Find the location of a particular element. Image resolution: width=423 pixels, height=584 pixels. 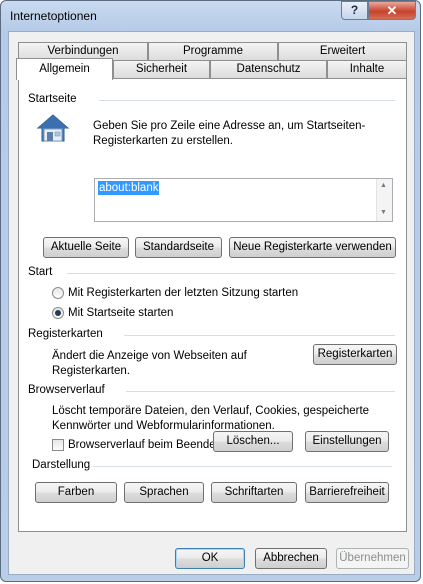

startseite-description-line2: Registerkarten zu erstellen. is located at coordinates (163, 141).